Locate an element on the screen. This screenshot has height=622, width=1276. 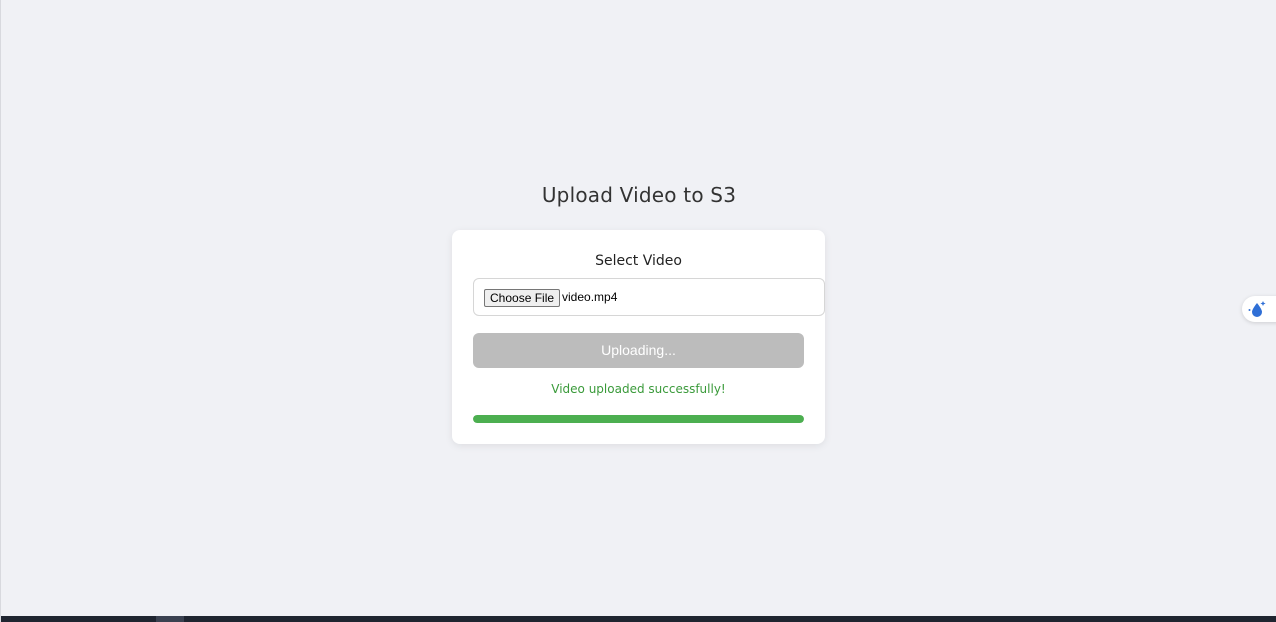
taskbar-item is located at coordinates (170, 619).